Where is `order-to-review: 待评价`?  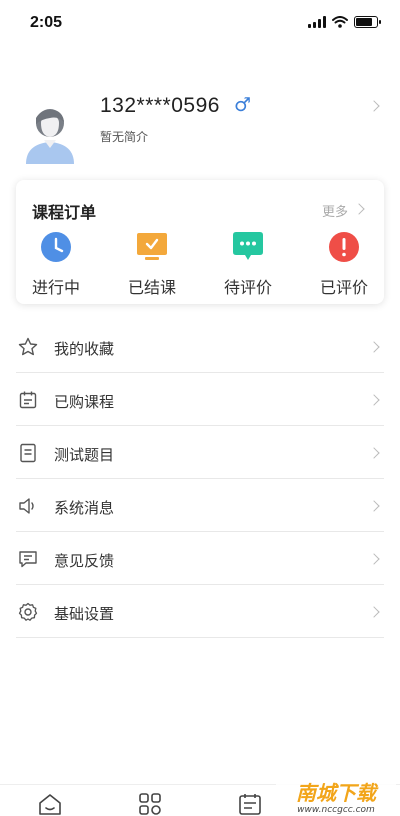
order-to-review: 待评价 is located at coordinates (248, 265).